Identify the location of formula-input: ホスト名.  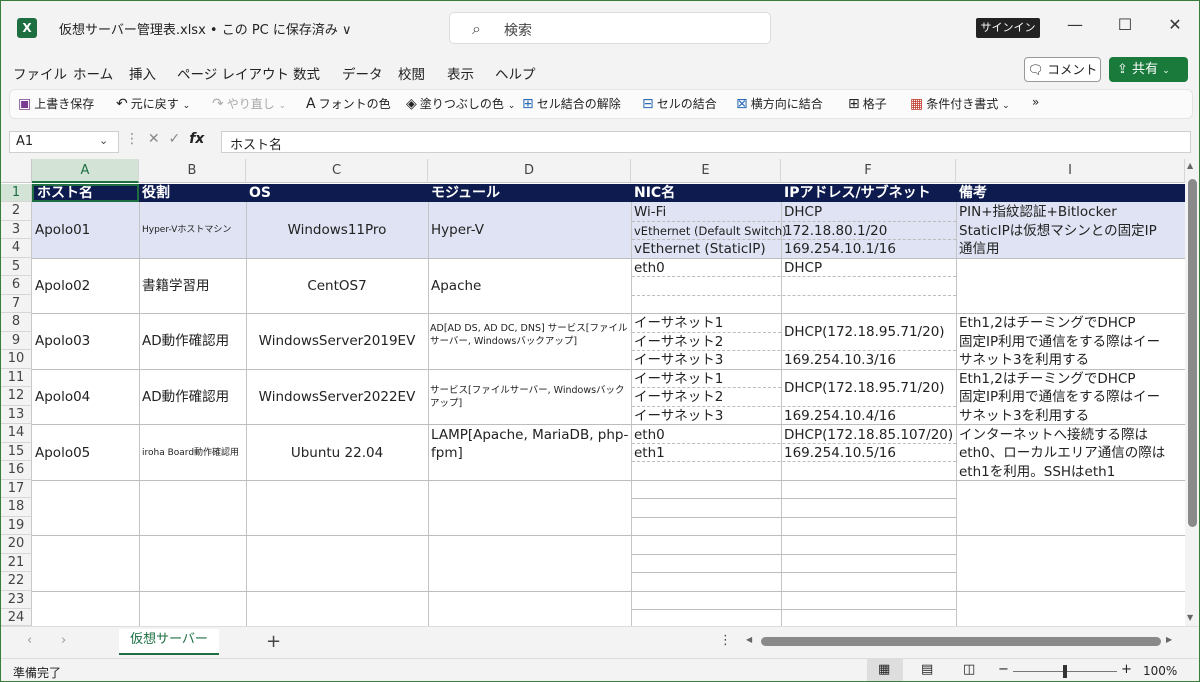
(706, 142).